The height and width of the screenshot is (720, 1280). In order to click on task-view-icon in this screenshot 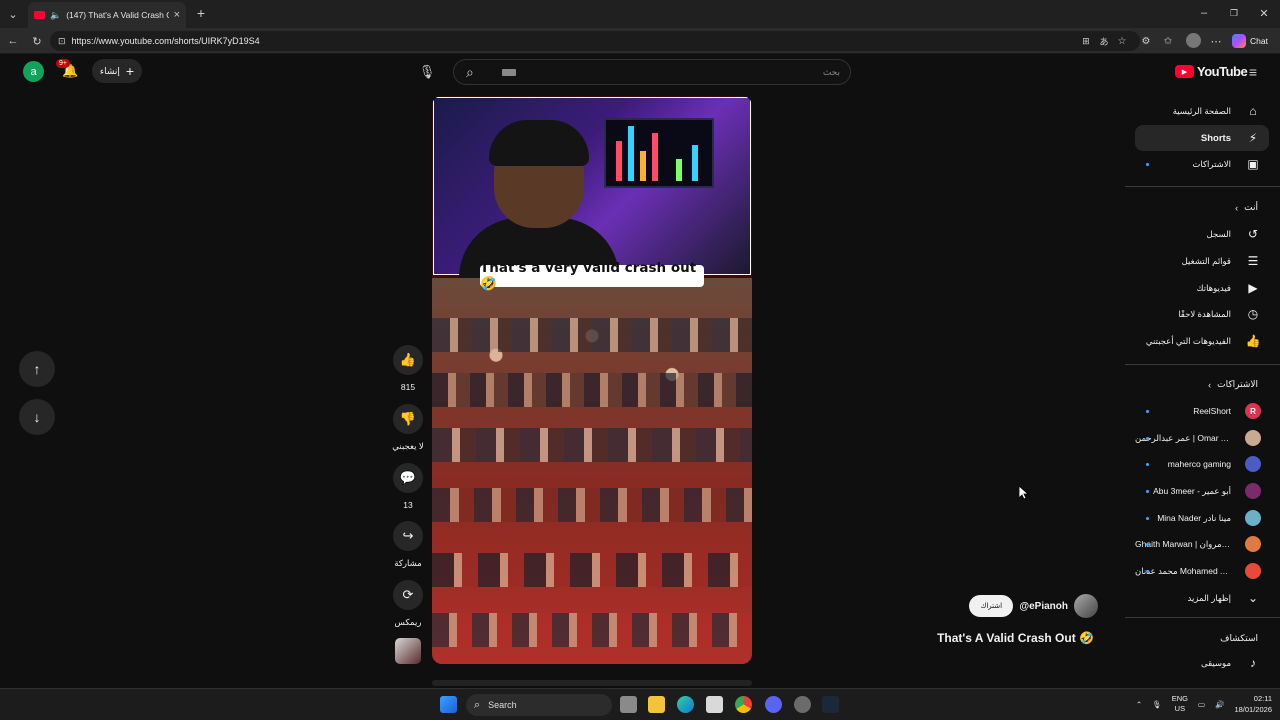, I will do `click(628, 704)`.